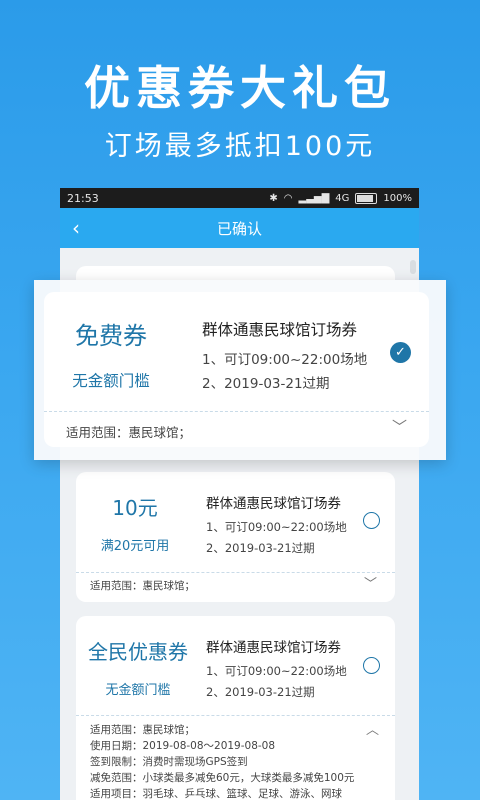 The image size is (480, 800). Describe the element at coordinates (400, 352) in the screenshot. I see `check-circle-icon: ✓` at that location.